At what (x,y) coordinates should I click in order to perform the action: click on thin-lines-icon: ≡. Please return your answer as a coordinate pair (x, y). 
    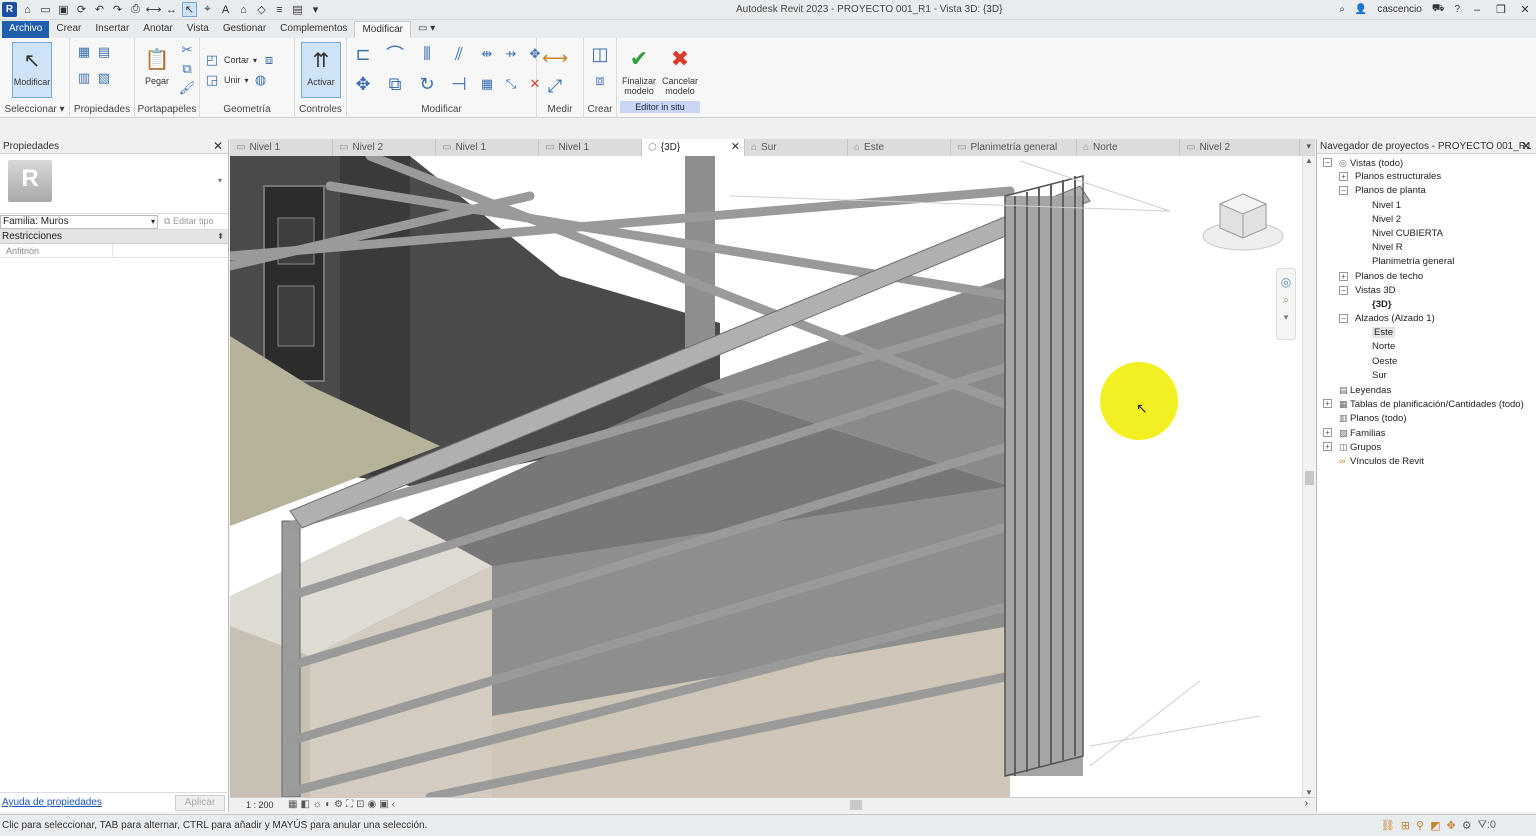
    Looking at the image, I should click on (279, 9).